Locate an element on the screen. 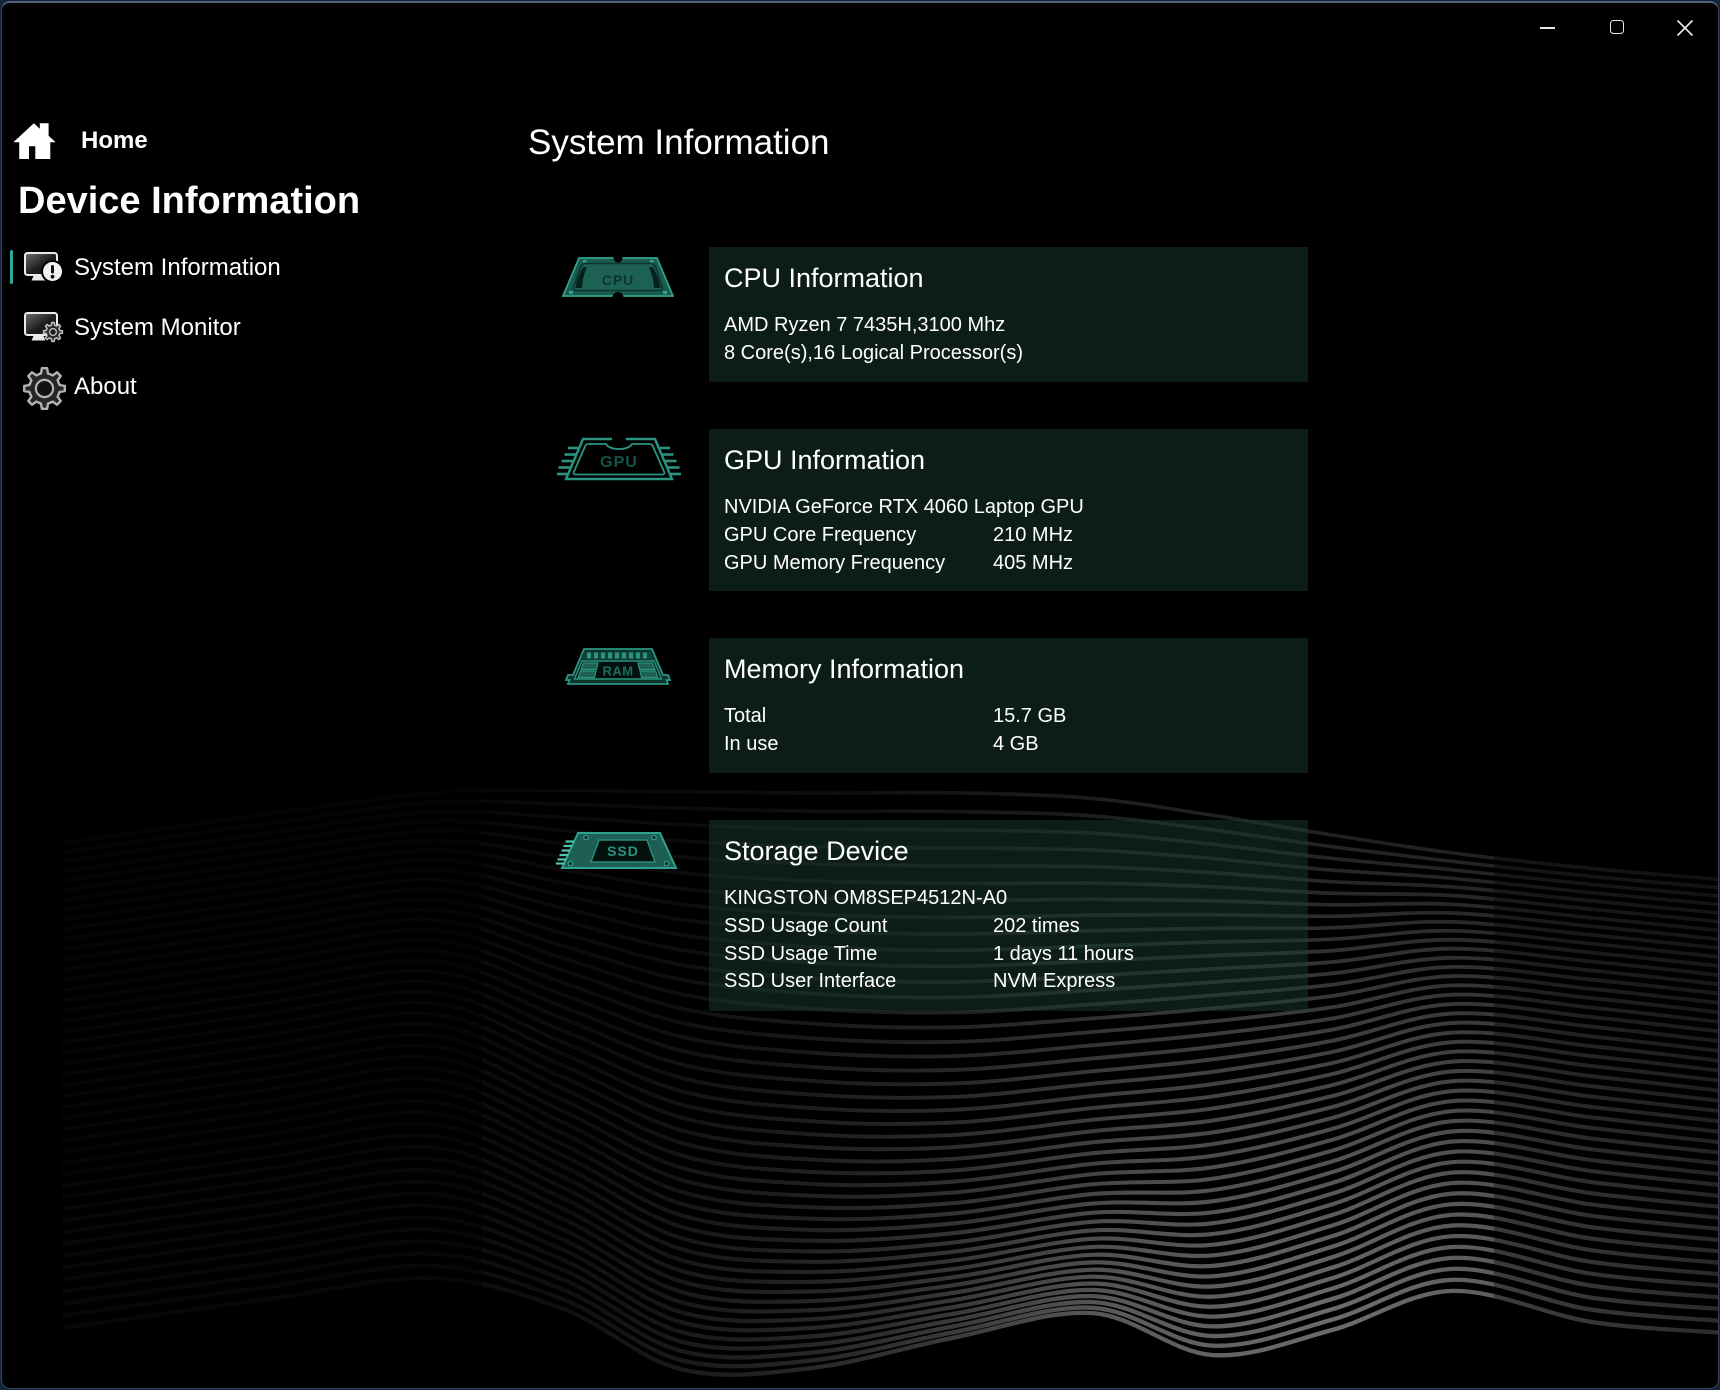 The image size is (1720, 1390). svg-text: GPU is located at coordinates (619, 462).